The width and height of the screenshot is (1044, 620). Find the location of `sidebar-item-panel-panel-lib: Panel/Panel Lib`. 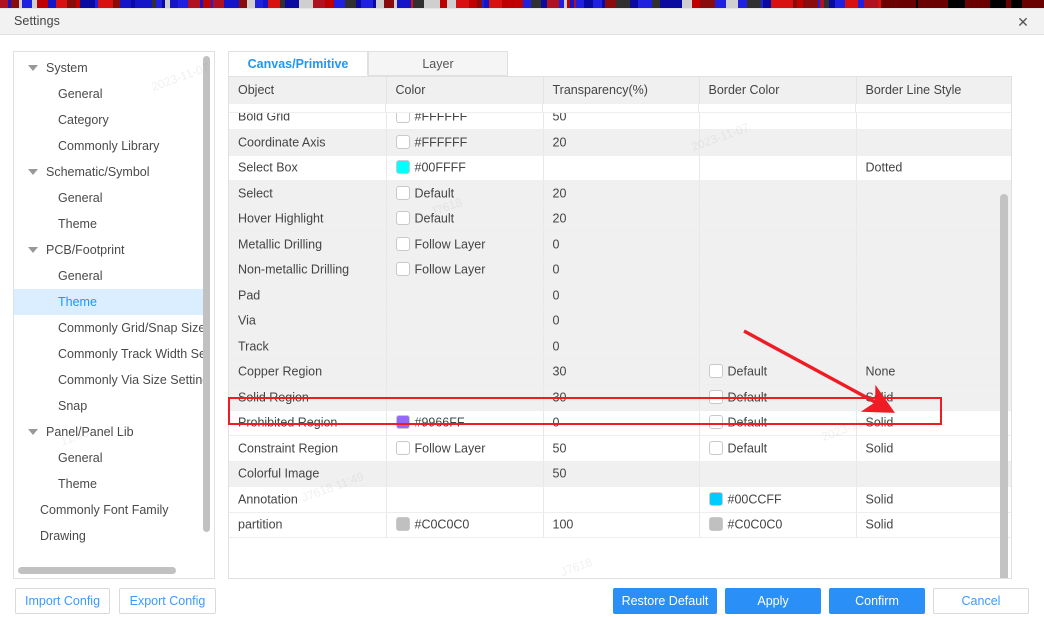

sidebar-item-panel-panel-lib: Panel/Panel Lib is located at coordinates (112, 432).